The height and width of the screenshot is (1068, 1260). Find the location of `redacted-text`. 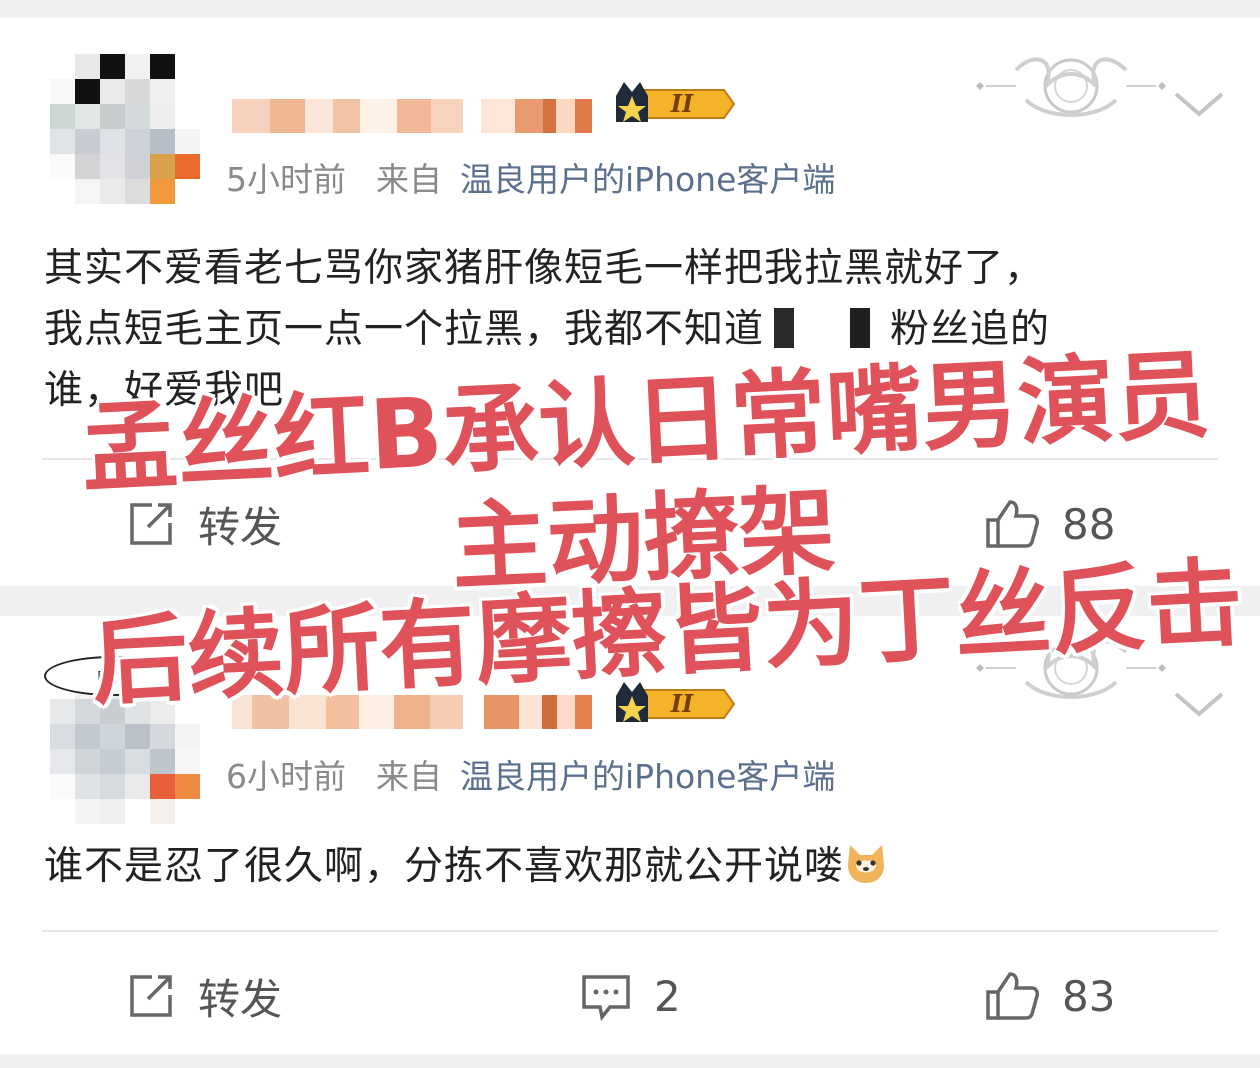

redacted-text is located at coordinates (827, 328).